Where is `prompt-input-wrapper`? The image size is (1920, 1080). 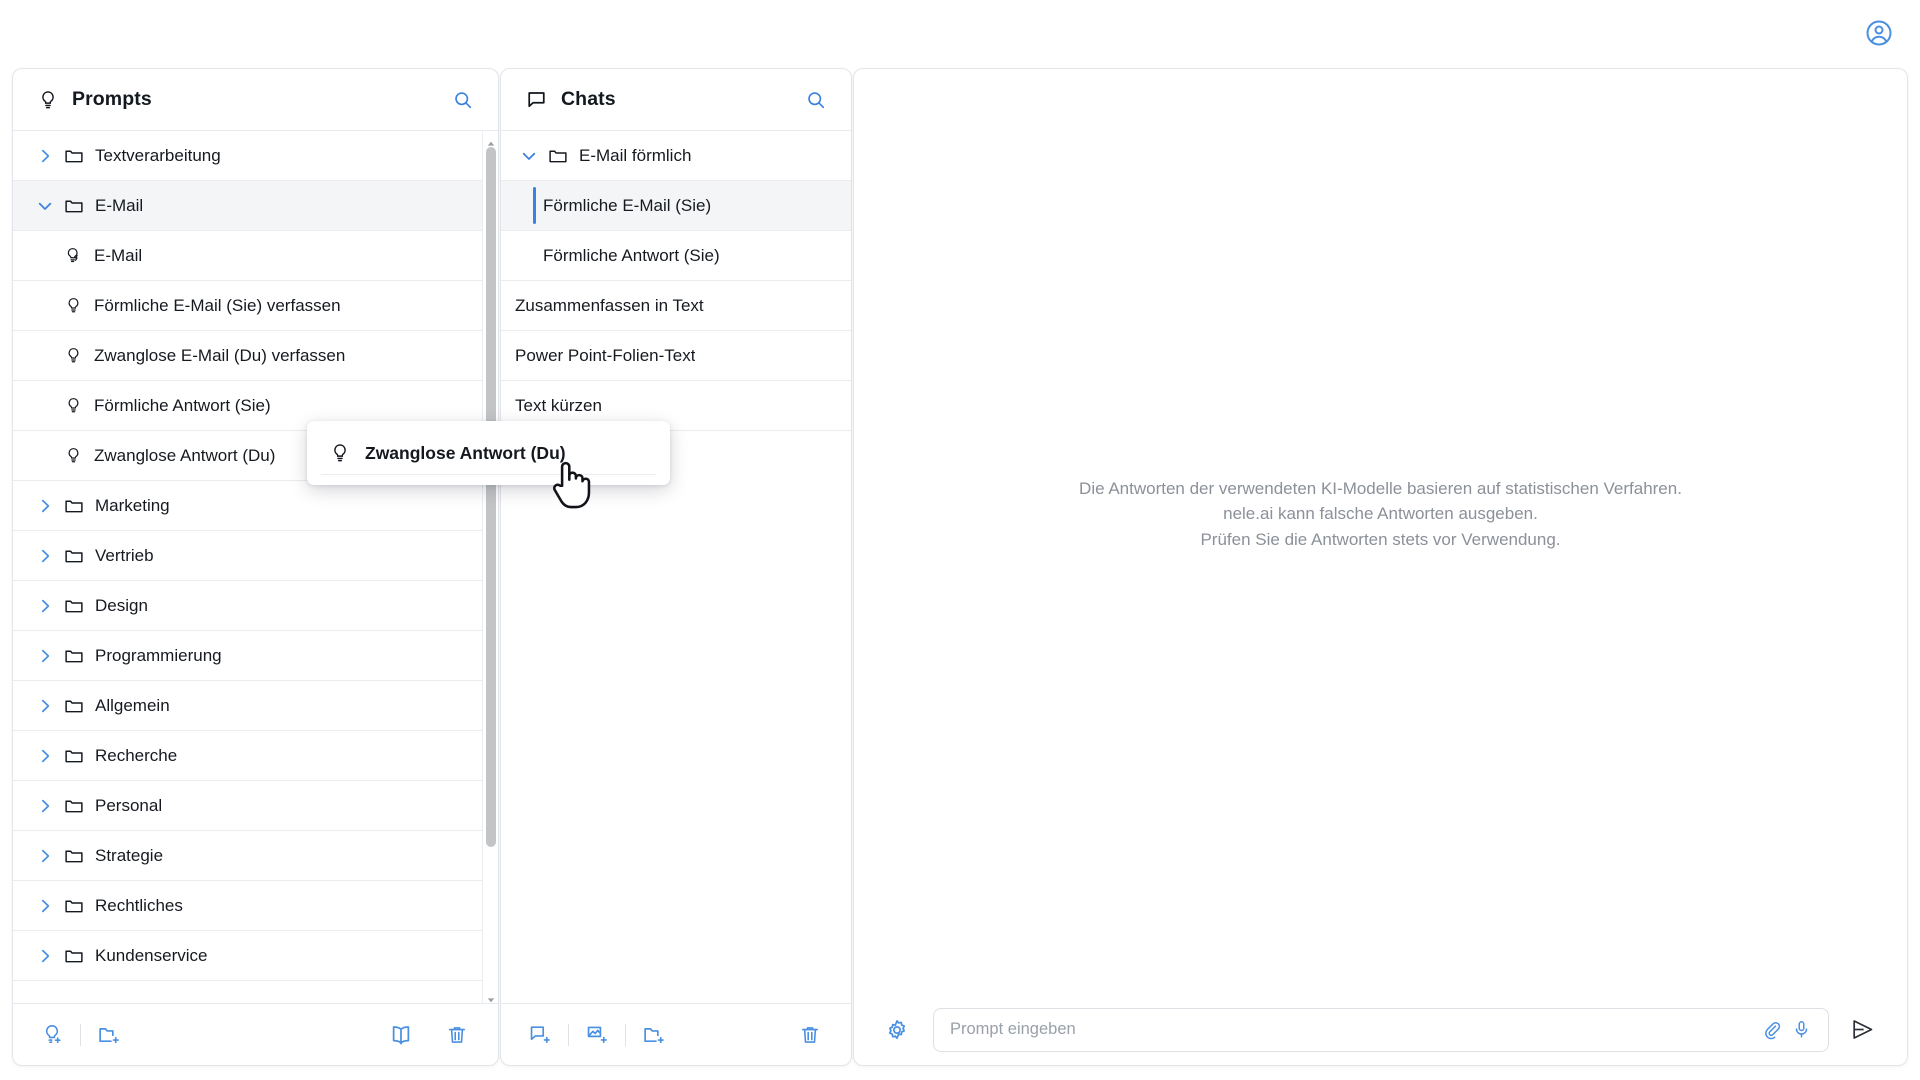
prompt-input-wrapper is located at coordinates (1381, 1029).